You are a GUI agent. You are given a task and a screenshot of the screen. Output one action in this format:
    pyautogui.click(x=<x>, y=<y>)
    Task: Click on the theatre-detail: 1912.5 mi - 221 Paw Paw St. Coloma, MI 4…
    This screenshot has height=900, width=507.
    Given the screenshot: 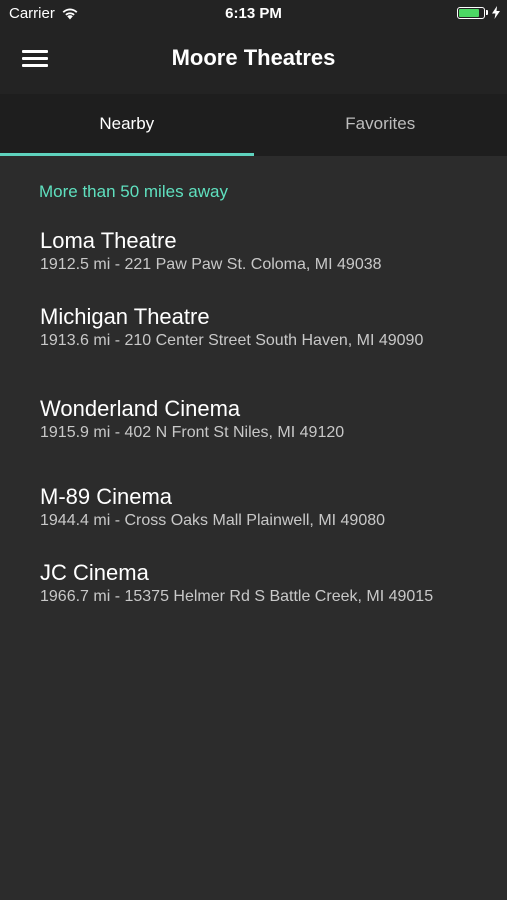 What is the action you would take?
    pyautogui.click(x=211, y=264)
    